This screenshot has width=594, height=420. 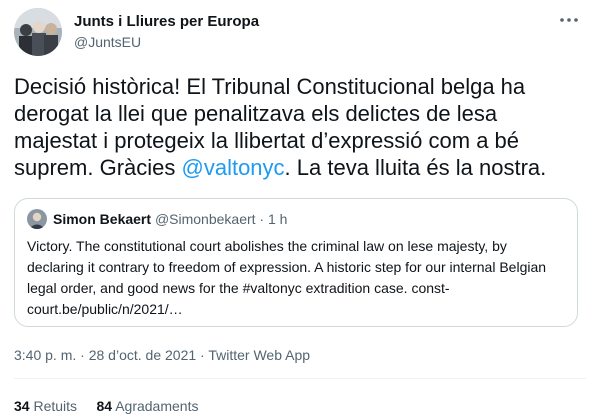 I want to click on retweets-stat: 34 Retuits, so click(x=45, y=406).